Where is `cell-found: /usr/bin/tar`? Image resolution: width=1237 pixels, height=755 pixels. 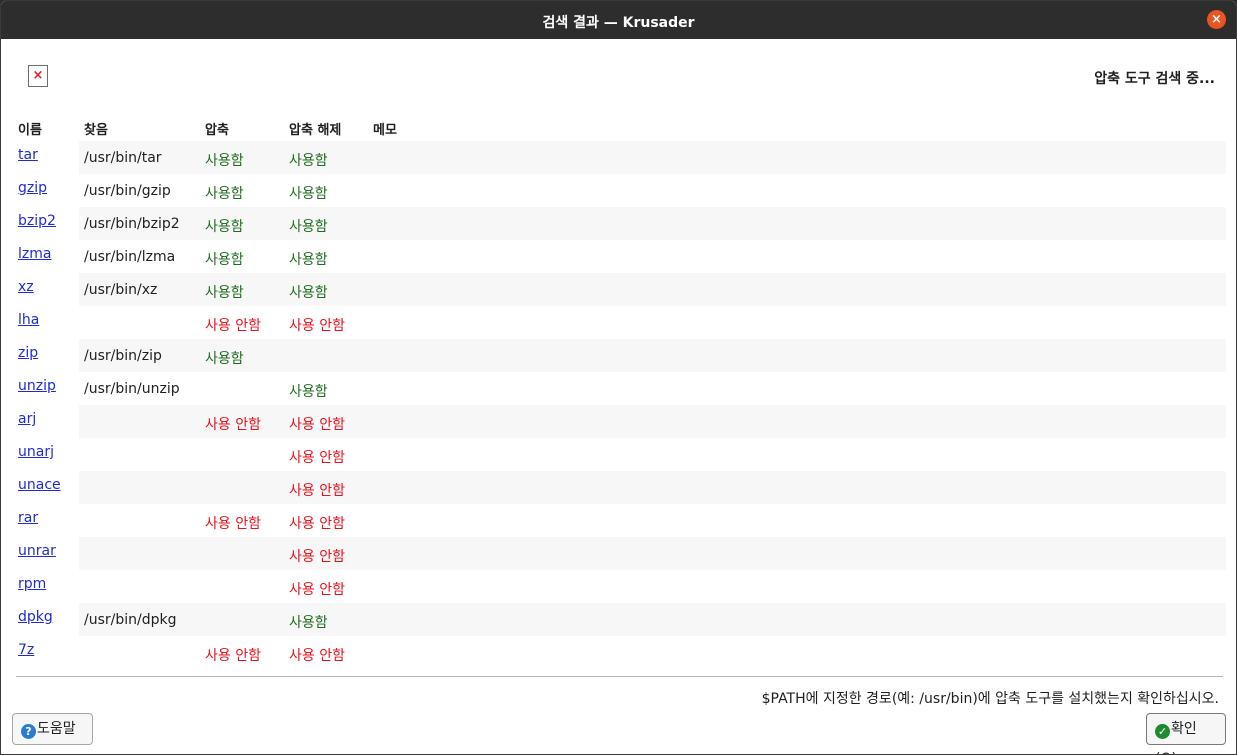 cell-found: /usr/bin/tar is located at coordinates (123, 158).